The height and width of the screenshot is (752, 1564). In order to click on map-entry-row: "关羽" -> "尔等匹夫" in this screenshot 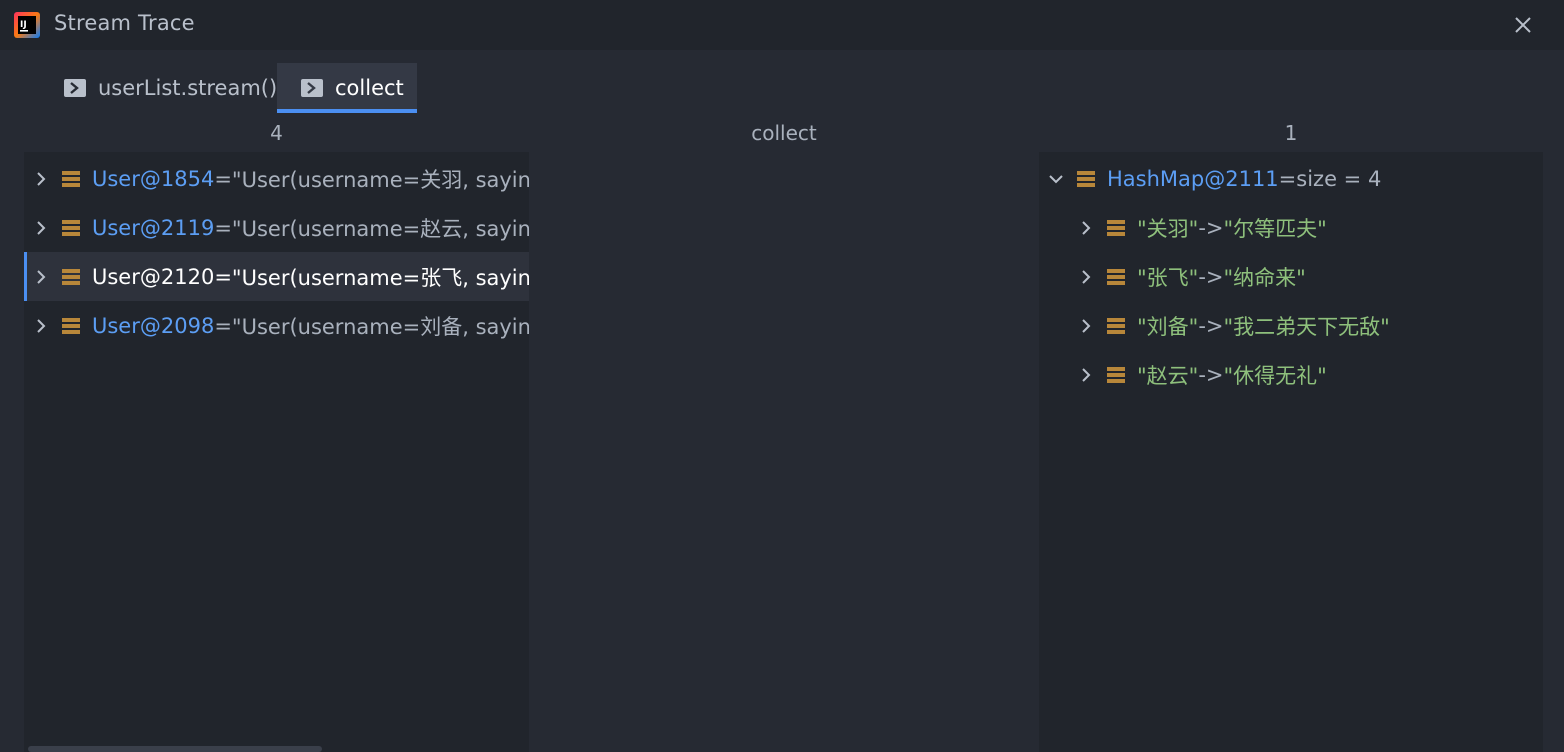, I will do `click(1291, 227)`.